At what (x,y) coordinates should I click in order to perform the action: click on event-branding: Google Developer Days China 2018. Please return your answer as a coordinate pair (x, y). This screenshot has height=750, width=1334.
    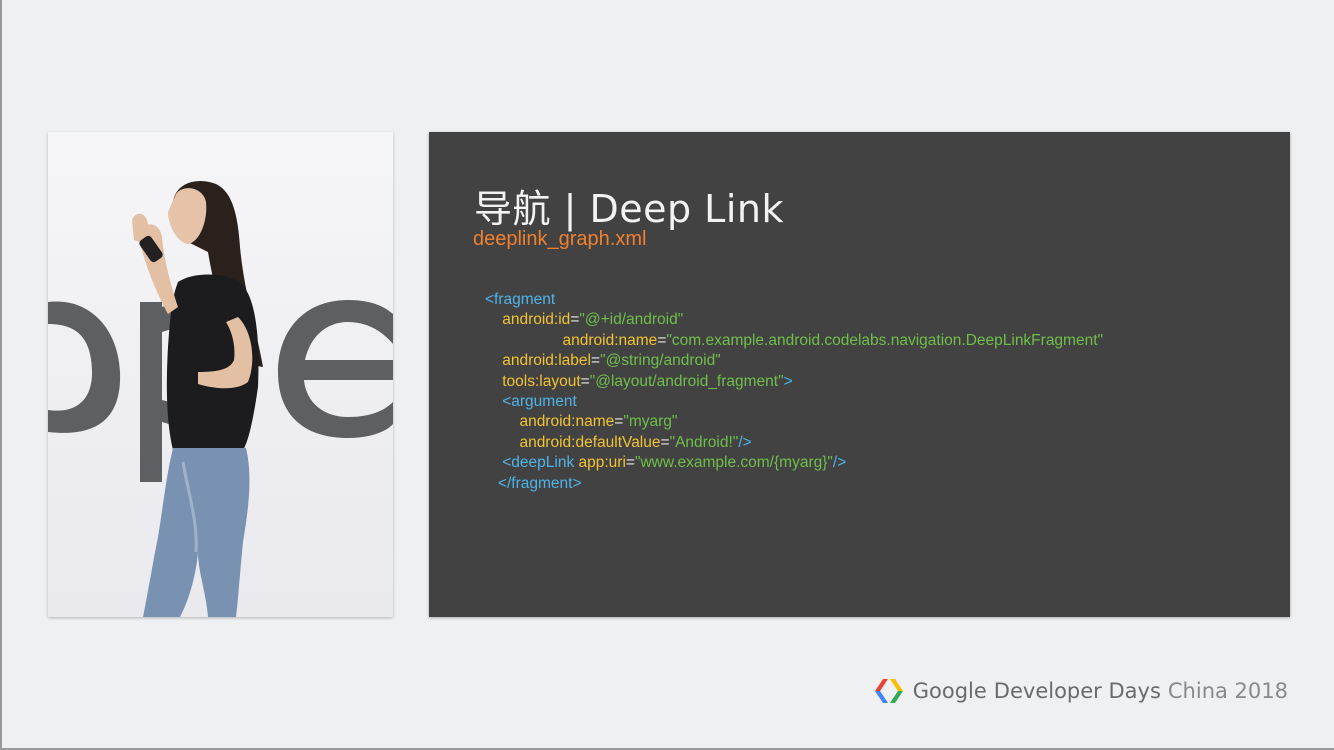
    Looking at the image, I should click on (1080, 691).